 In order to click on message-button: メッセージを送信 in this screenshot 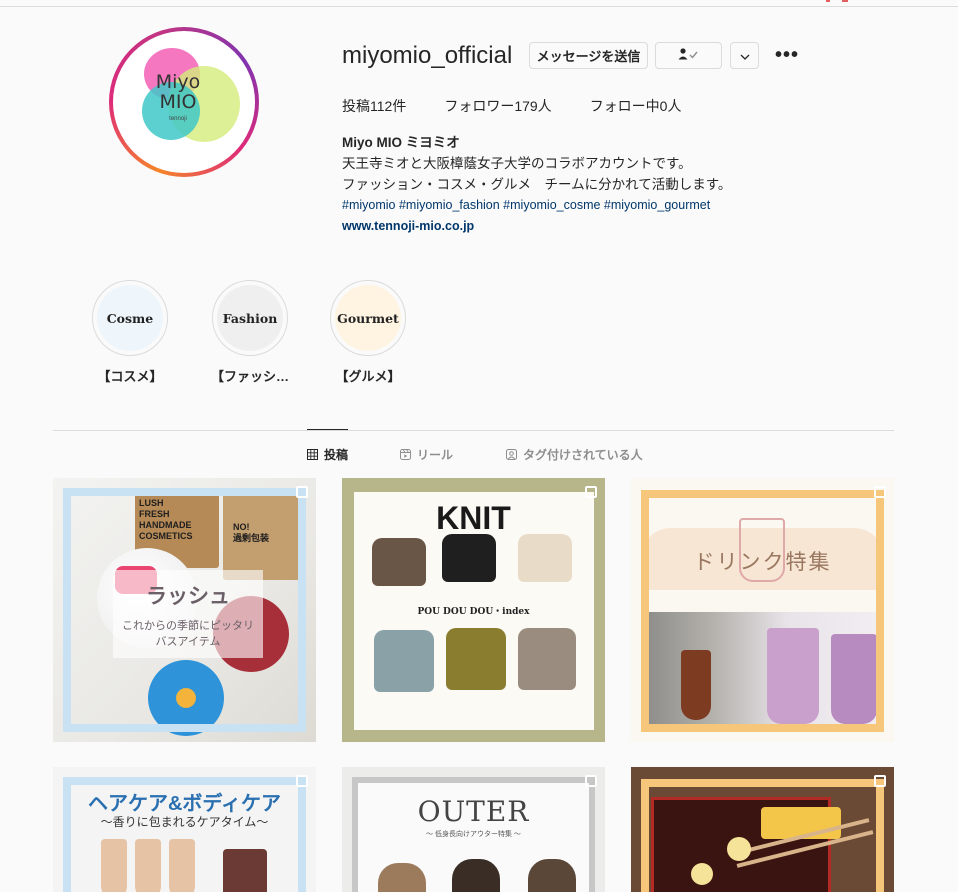, I will do `click(588, 55)`.